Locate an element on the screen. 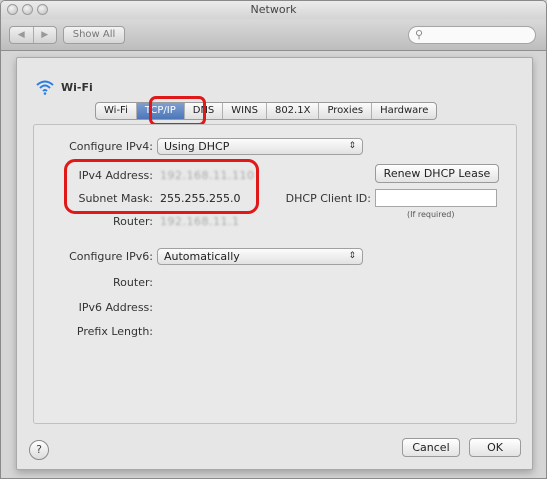  ipv6-address-label: IPv6 Address: is located at coordinates (115, 307).